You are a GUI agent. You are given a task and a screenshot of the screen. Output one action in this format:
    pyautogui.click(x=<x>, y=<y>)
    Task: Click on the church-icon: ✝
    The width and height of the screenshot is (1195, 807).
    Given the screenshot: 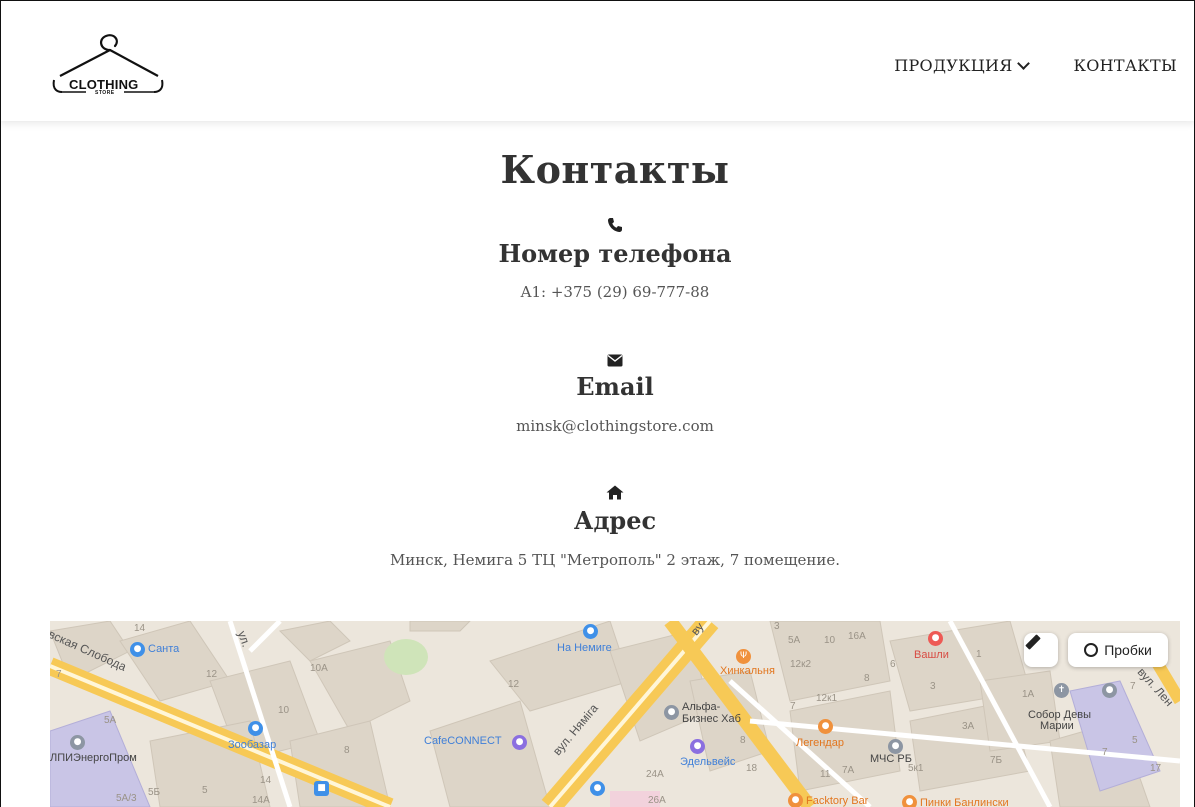 What is the action you would take?
    pyautogui.click(x=1061, y=690)
    